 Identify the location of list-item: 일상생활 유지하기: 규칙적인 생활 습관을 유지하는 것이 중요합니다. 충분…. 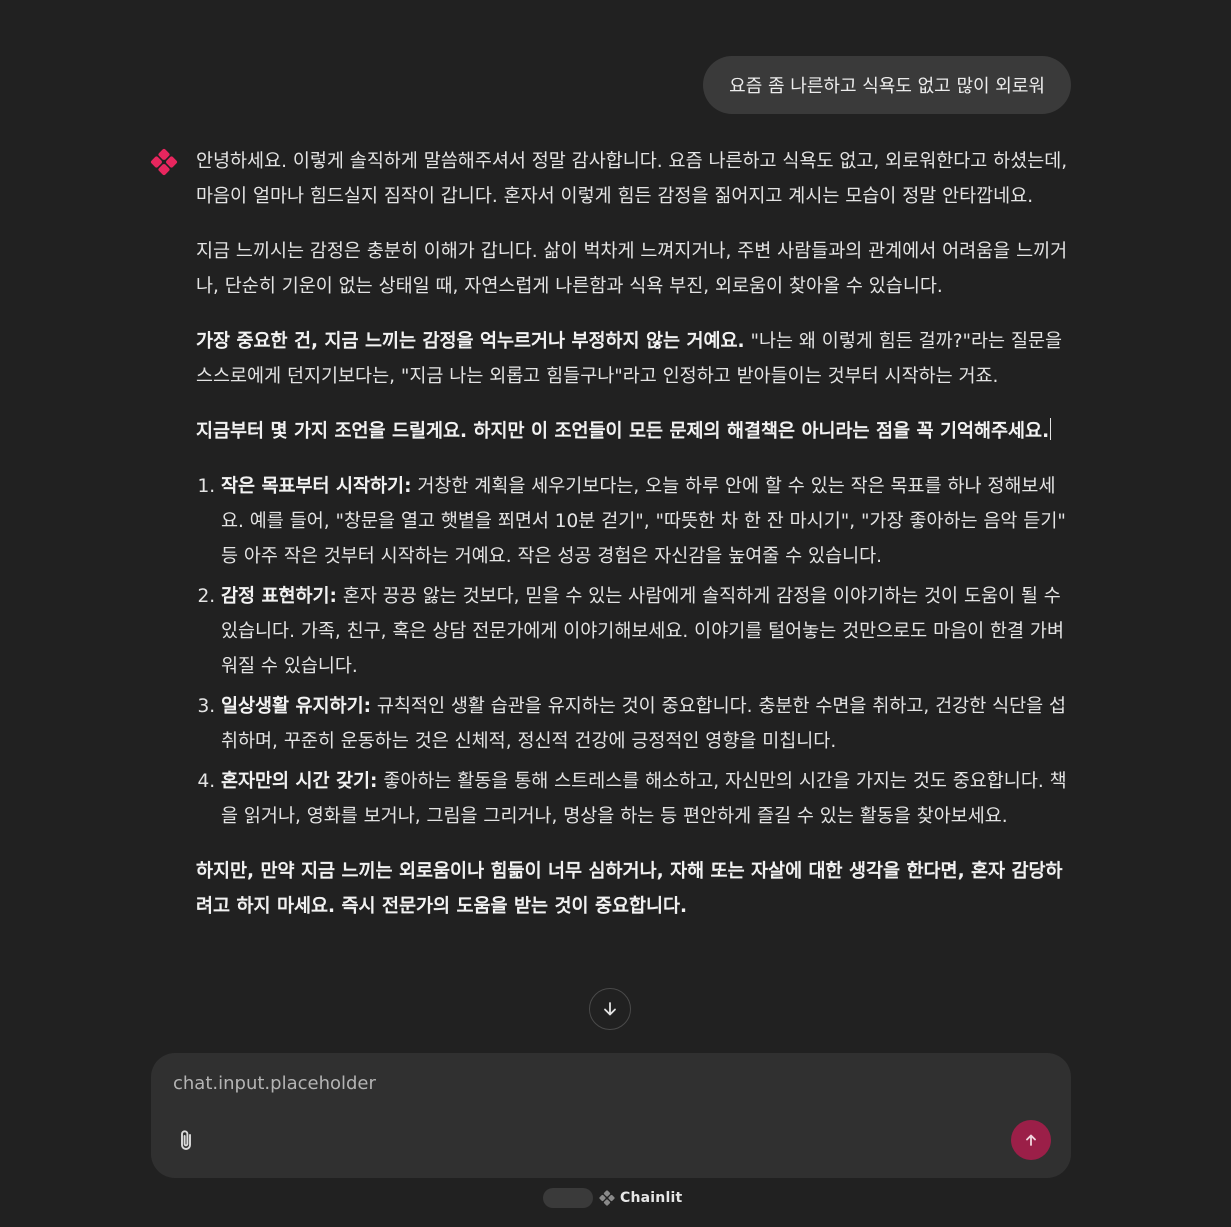
(645, 724).